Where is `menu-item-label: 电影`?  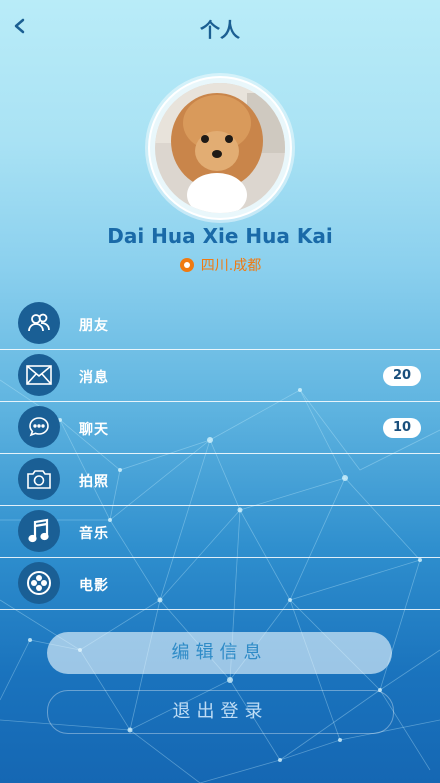 menu-item-label: 电影 is located at coordinates (94, 586).